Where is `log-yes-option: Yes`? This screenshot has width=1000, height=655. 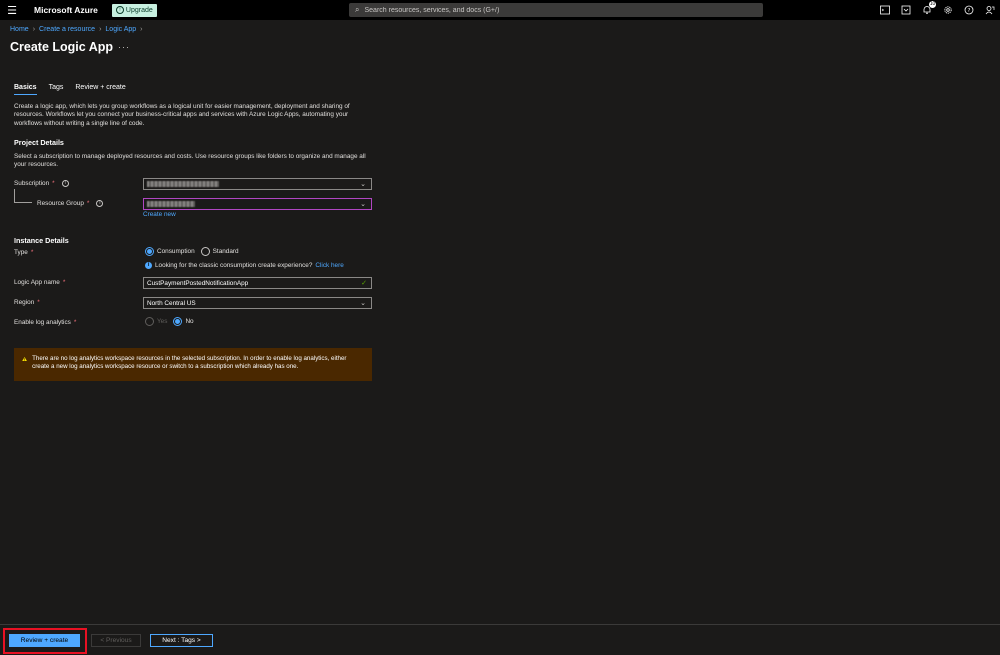 log-yes-option: Yes is located at coordinates (156, 321).